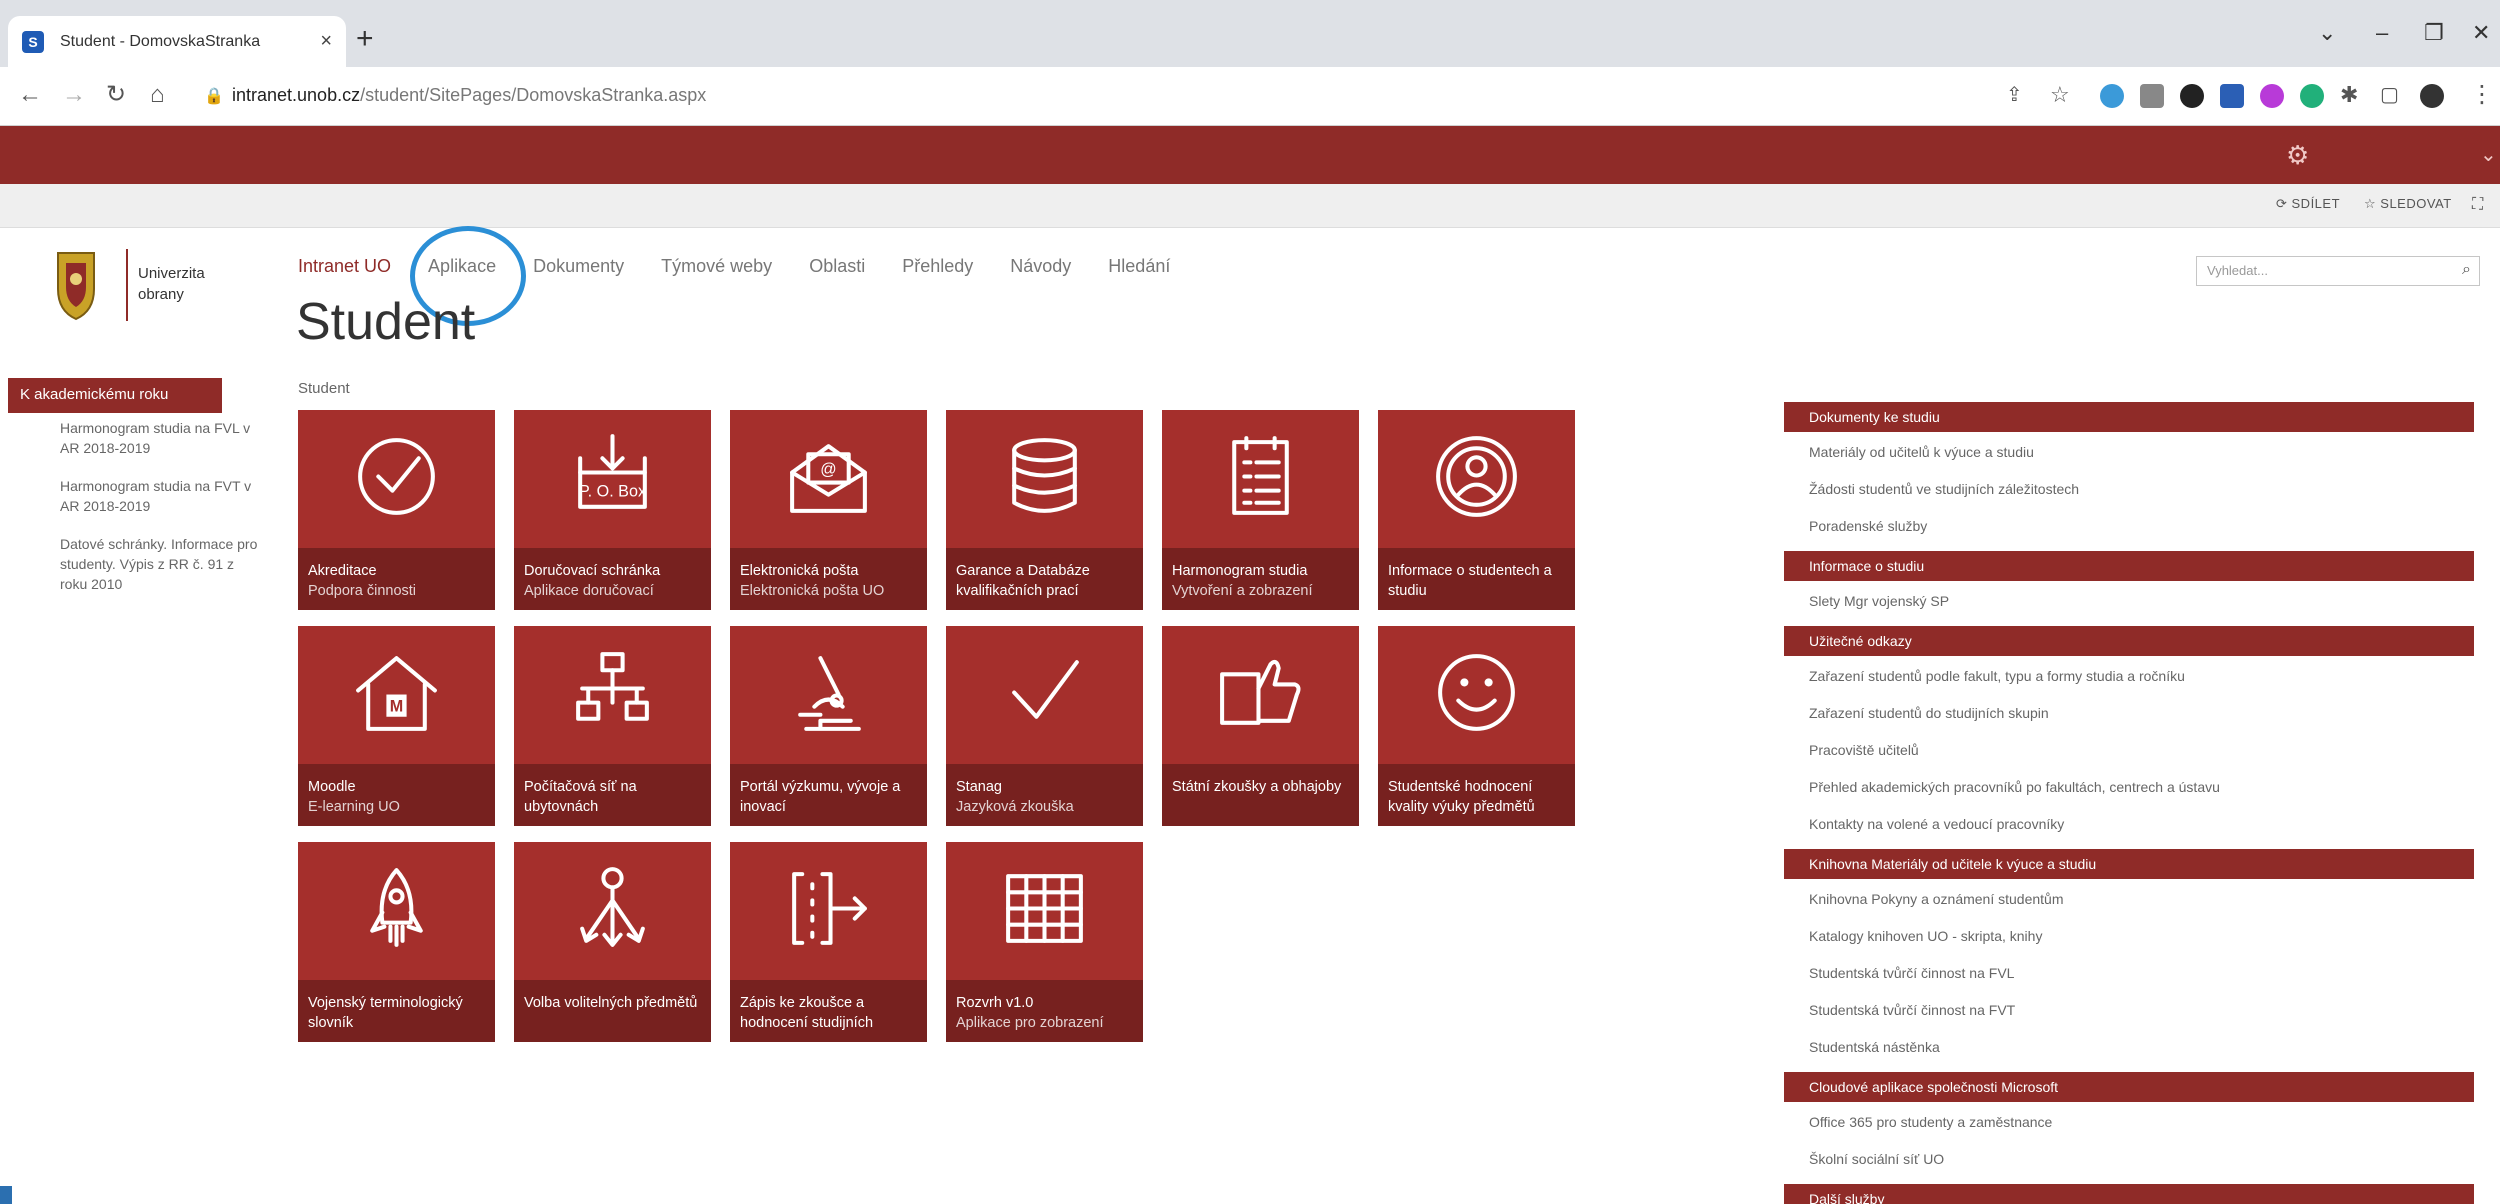 The image size is (2500, 1204). Describe the element at coordinates (2129, 532) in the screenshot. I see `link-item: Poradenské služby` at that location.